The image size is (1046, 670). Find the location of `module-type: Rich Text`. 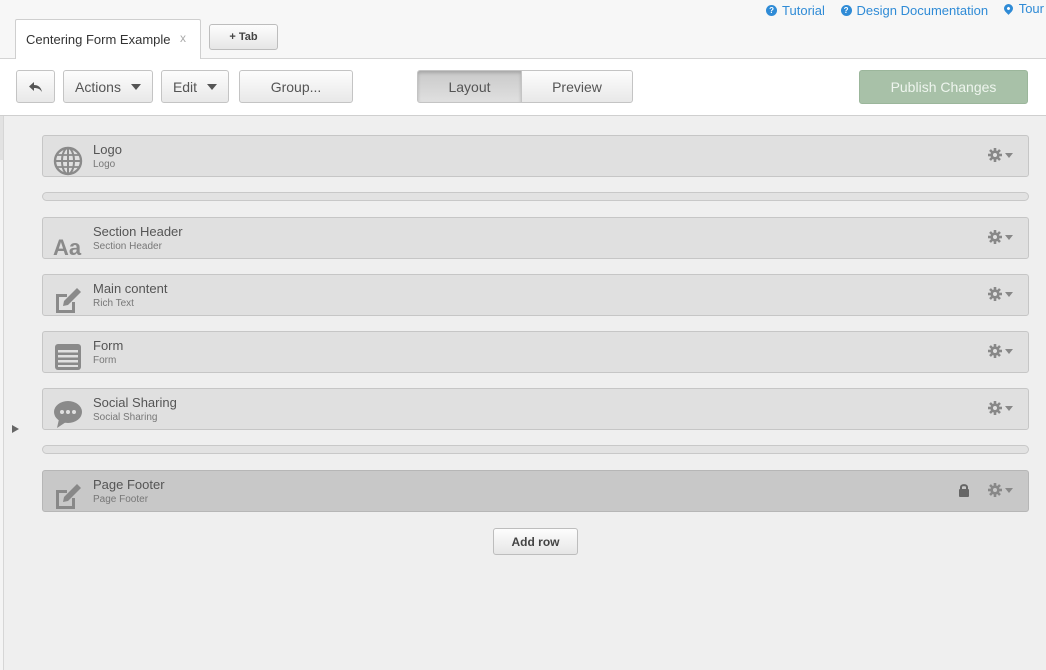

module-type: Rich Text is located at coordinates (113, 303).